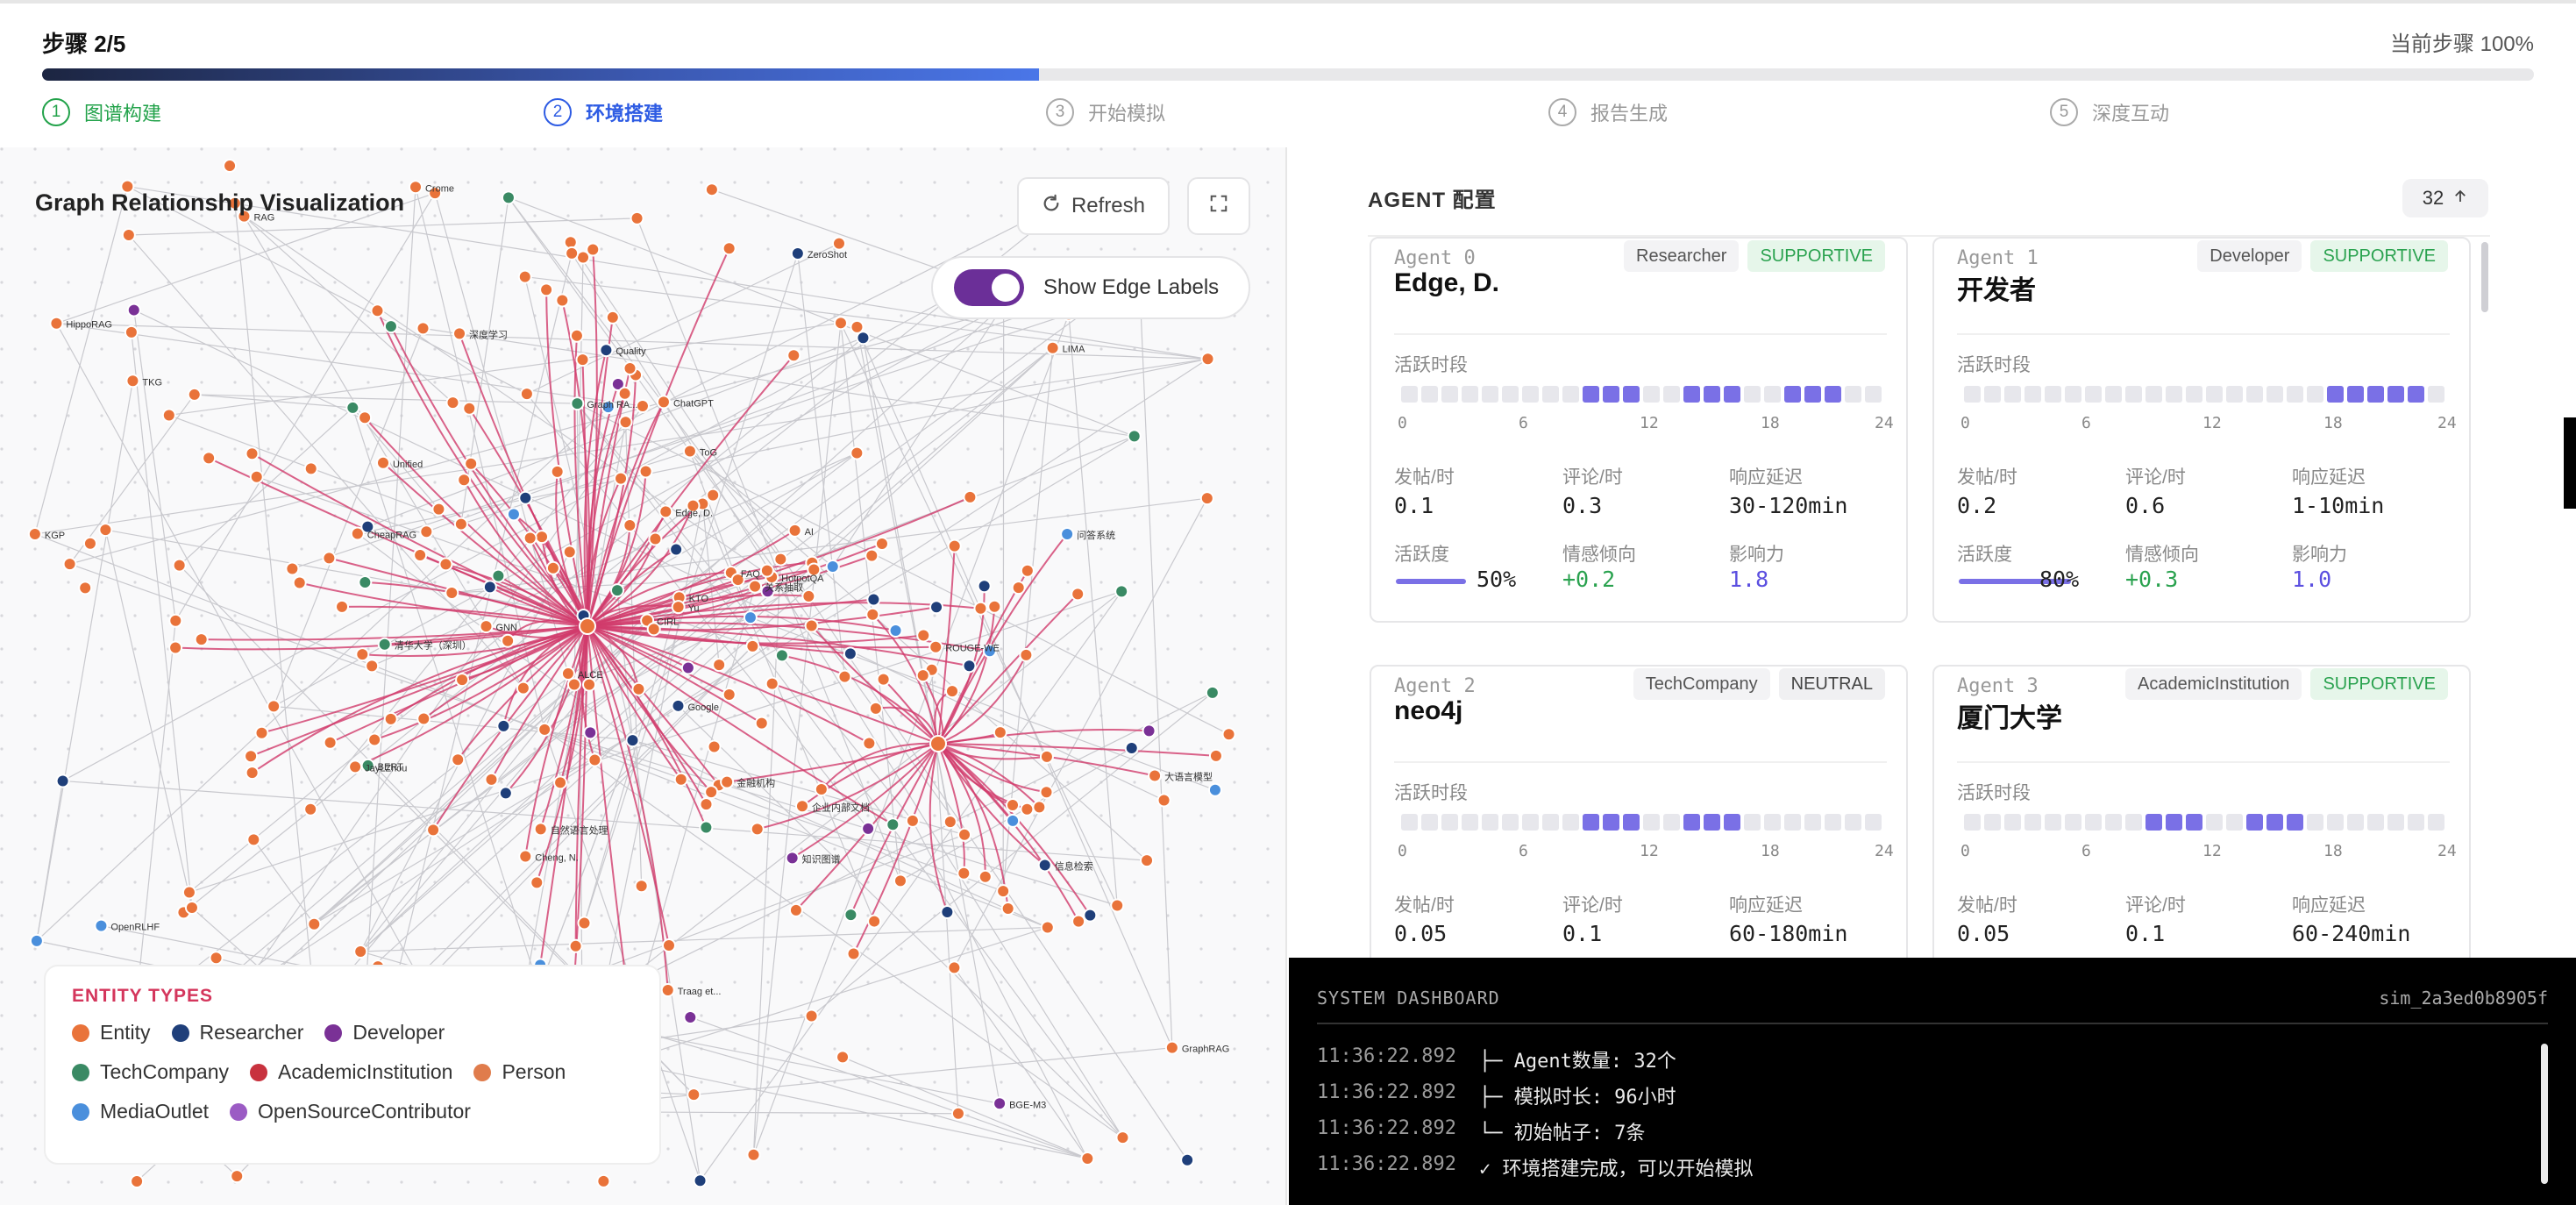  Describe the element at coordinates (1218, 206) in the screenshot. I see `fullscreen-button` at that location.